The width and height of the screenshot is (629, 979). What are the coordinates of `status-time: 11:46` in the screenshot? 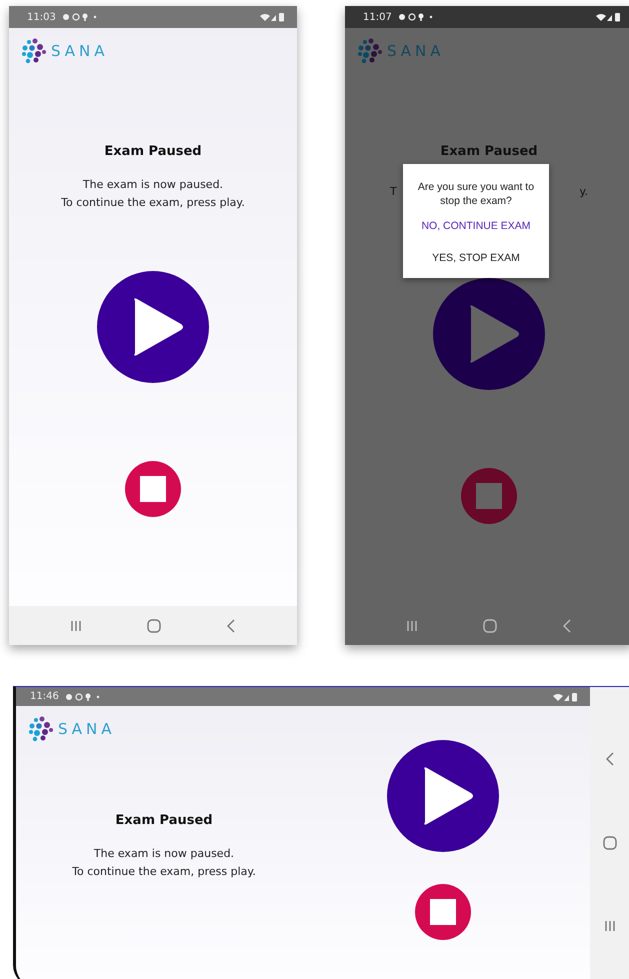 It's located at (44, 696).